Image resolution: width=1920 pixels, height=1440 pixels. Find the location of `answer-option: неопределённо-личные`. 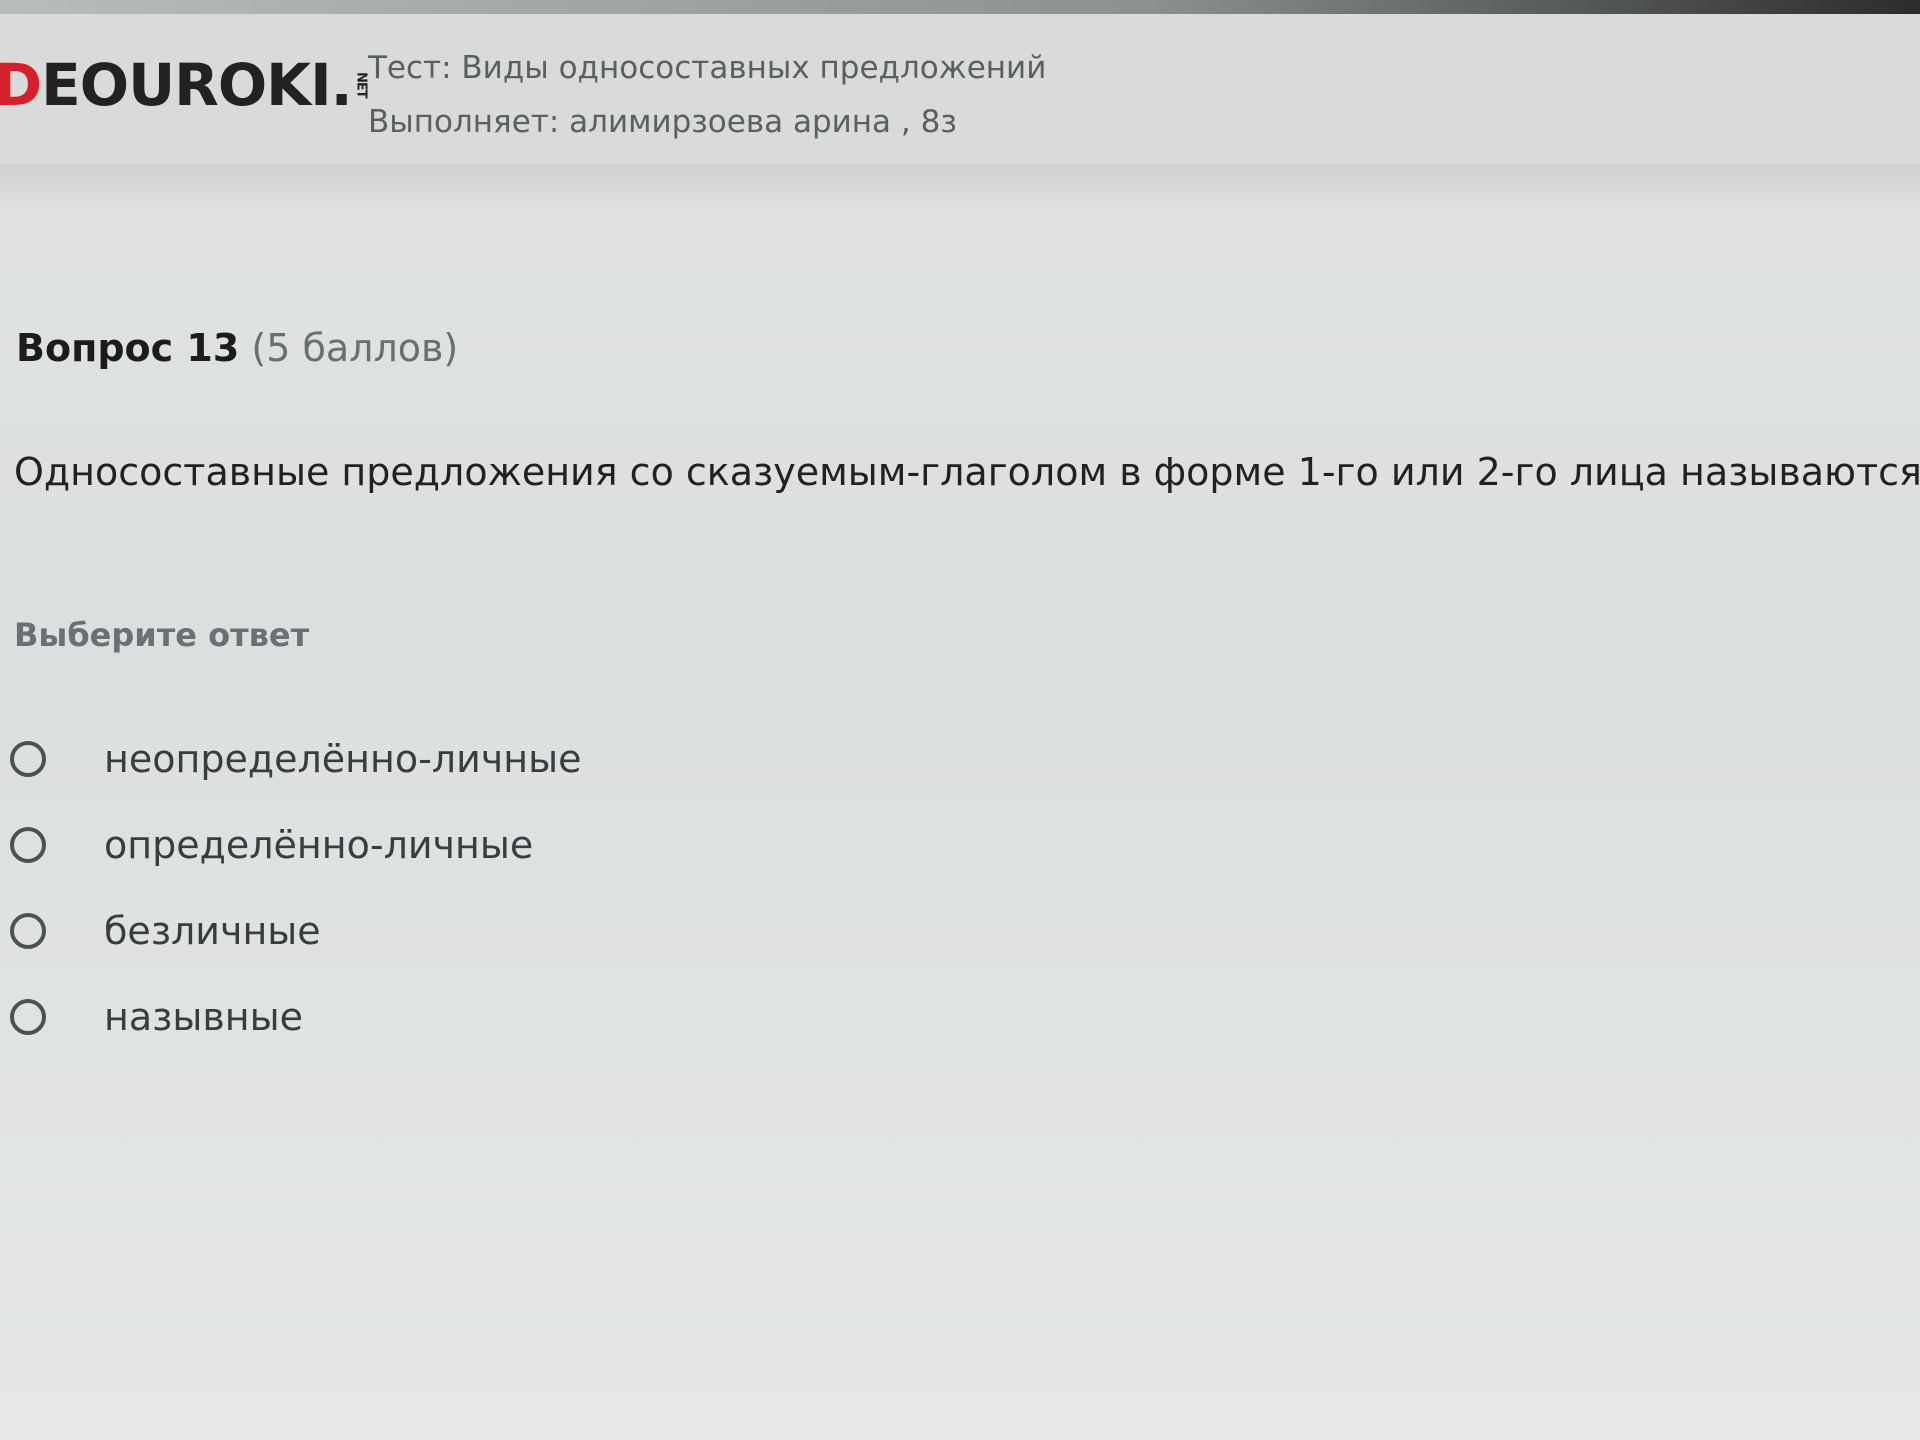

answer-option: неопределённо-личные is located at coordinates (460, 759).